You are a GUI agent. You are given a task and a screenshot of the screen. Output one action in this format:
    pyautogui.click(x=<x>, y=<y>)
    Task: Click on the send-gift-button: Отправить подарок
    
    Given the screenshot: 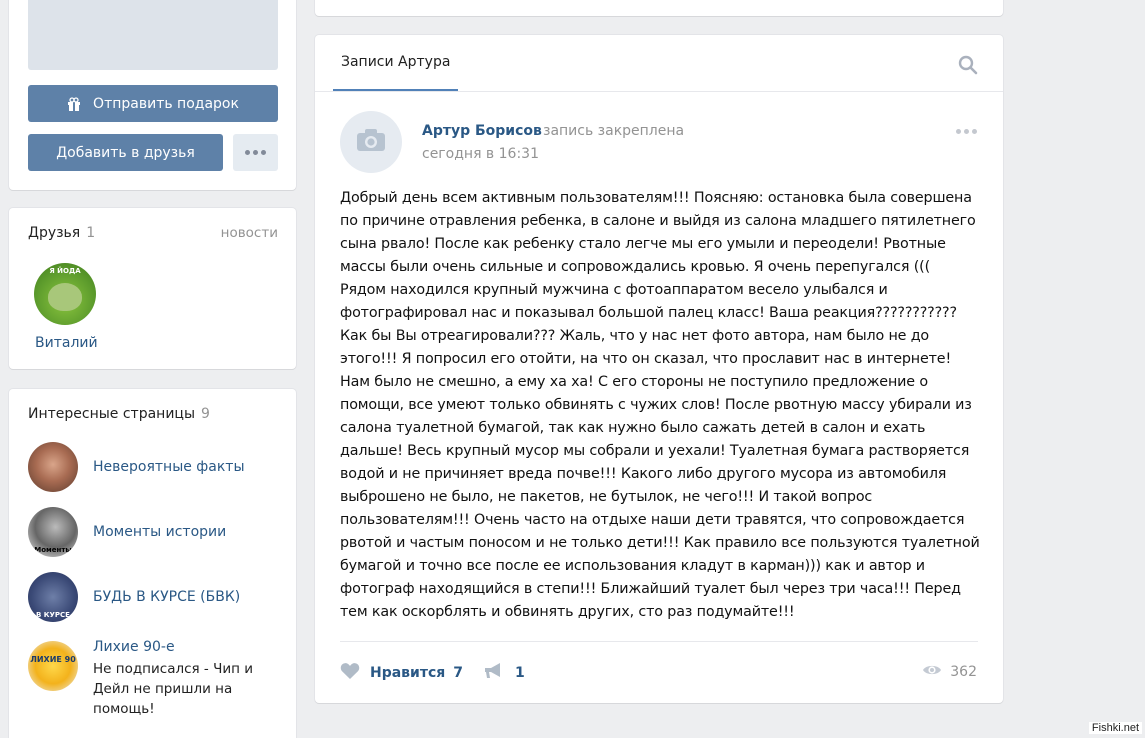 What is the action you would take?
    pyautogui.click(x=153, y=103)
    